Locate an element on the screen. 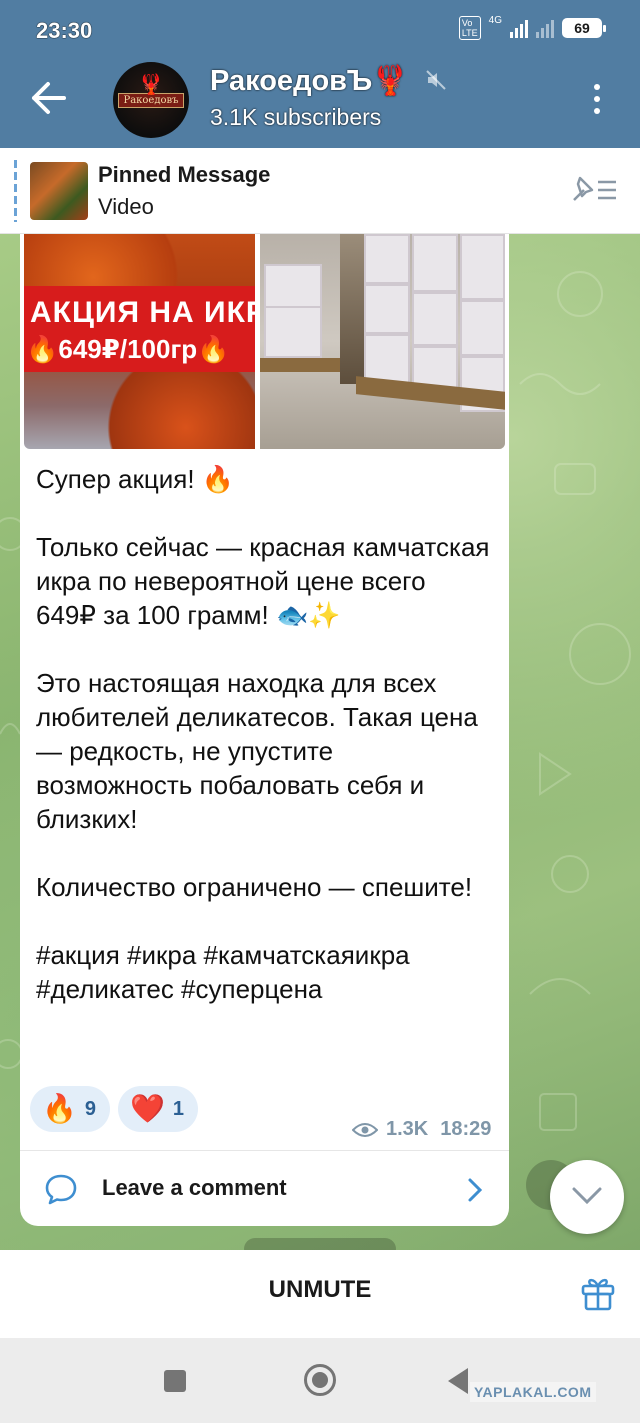 This screenshot has height=1423, width=640. system-navigation-bar: YAPLAKAL.COM is located at coordinates (320, 1380).